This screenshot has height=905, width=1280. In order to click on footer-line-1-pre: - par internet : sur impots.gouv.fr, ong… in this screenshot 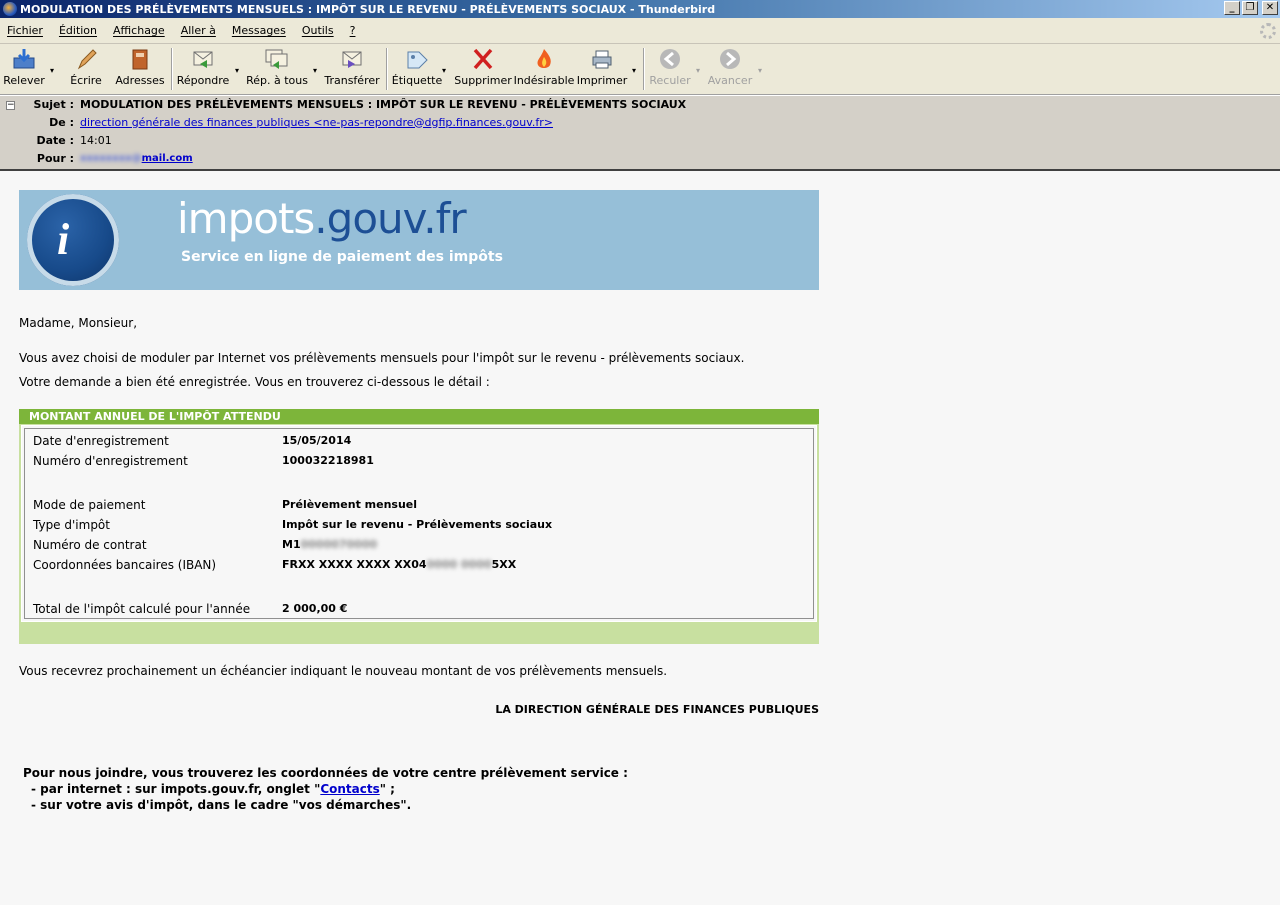, I will do `click(176, 789)`.